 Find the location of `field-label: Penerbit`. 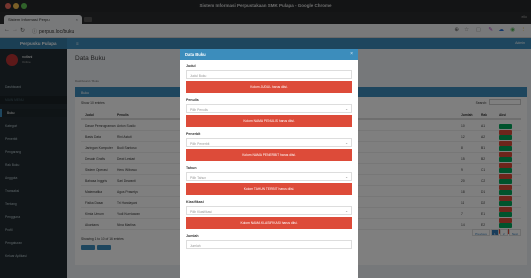

field-label: Penerbit is located at coordinates (193, 134).